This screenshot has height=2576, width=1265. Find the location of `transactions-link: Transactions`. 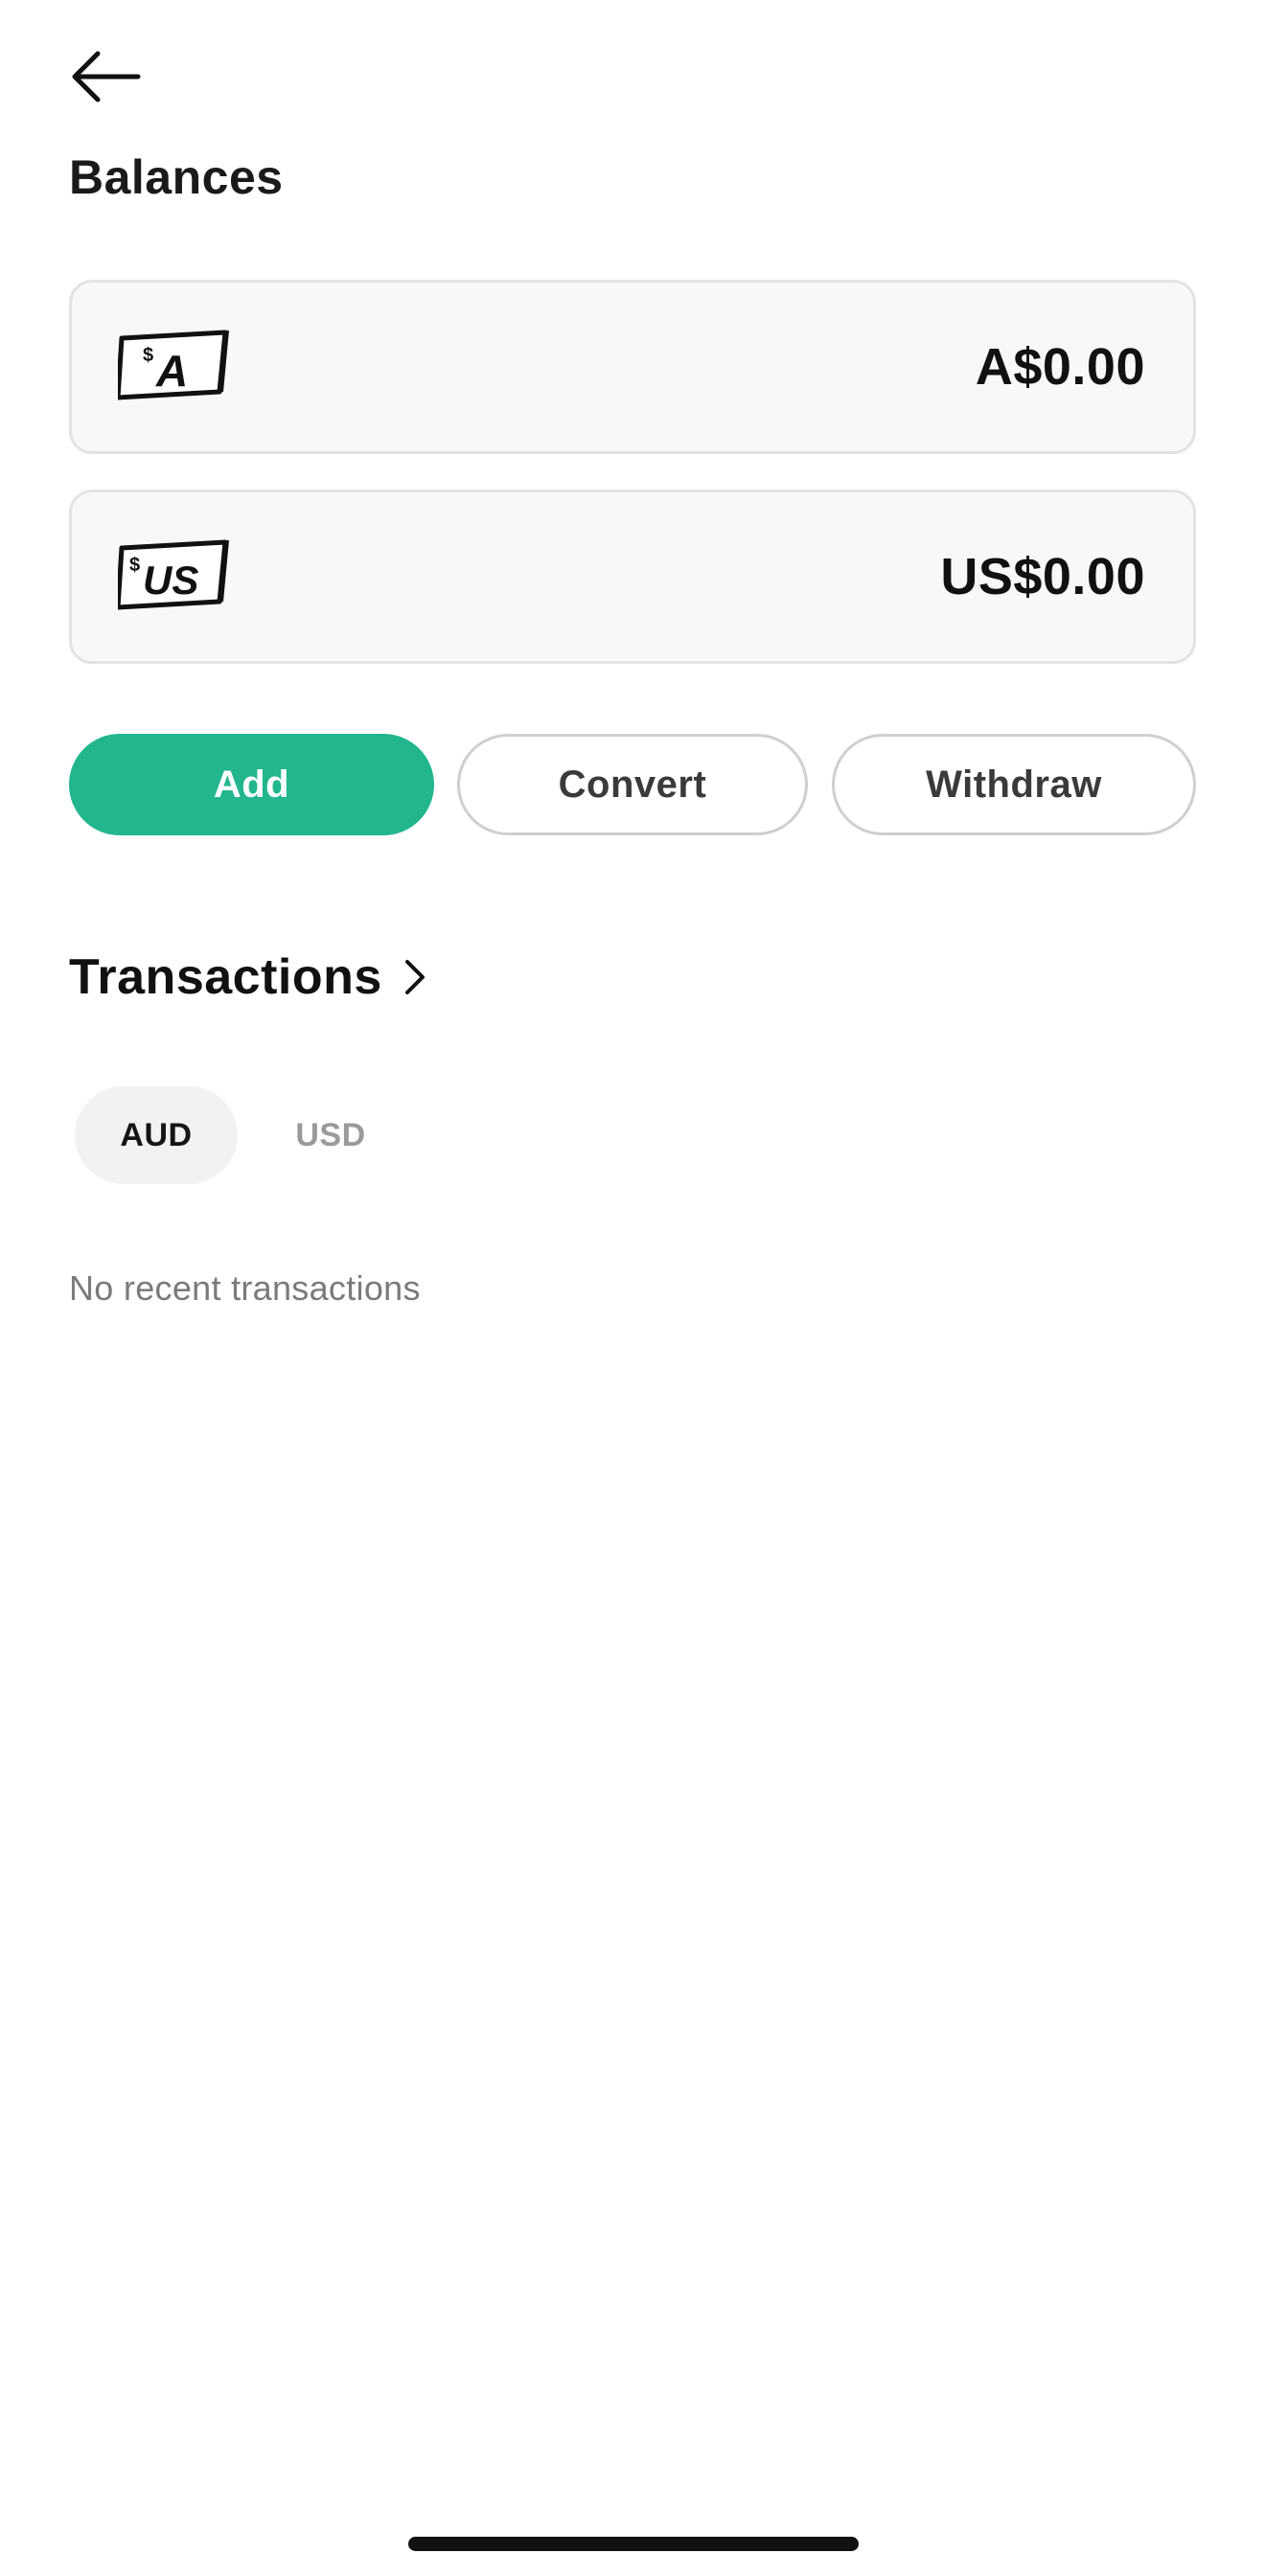

transactions-link: Transactions is located at coordinates (247, 977).